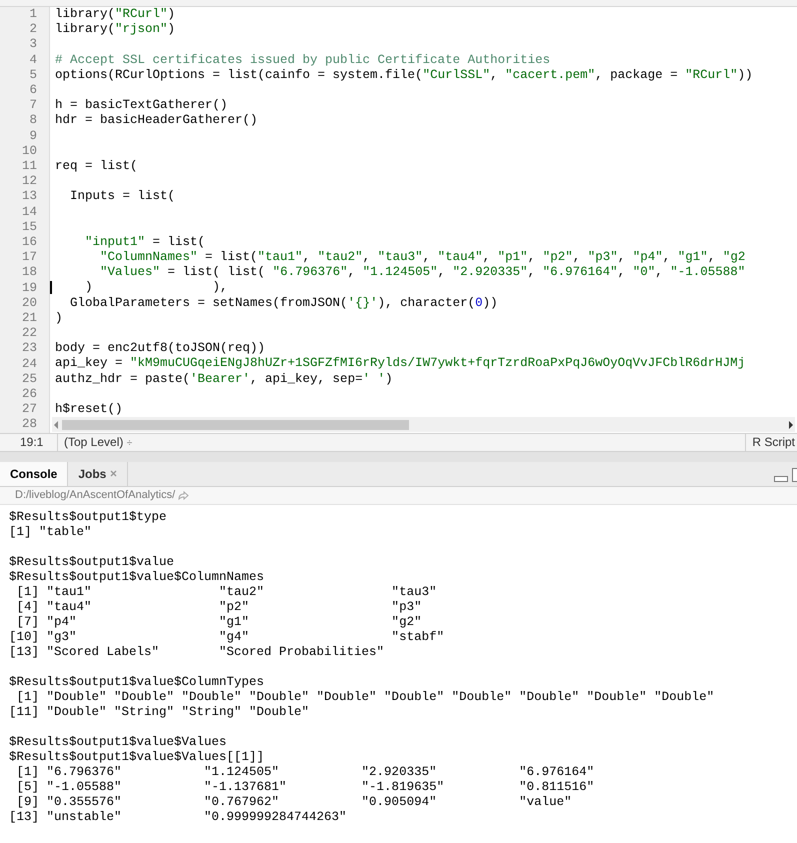 This screenshot has width=797, height=843. Describe the element at coordinates (145, 242) in the screenshot. I see `code-line: "input1" = list(` at that location.